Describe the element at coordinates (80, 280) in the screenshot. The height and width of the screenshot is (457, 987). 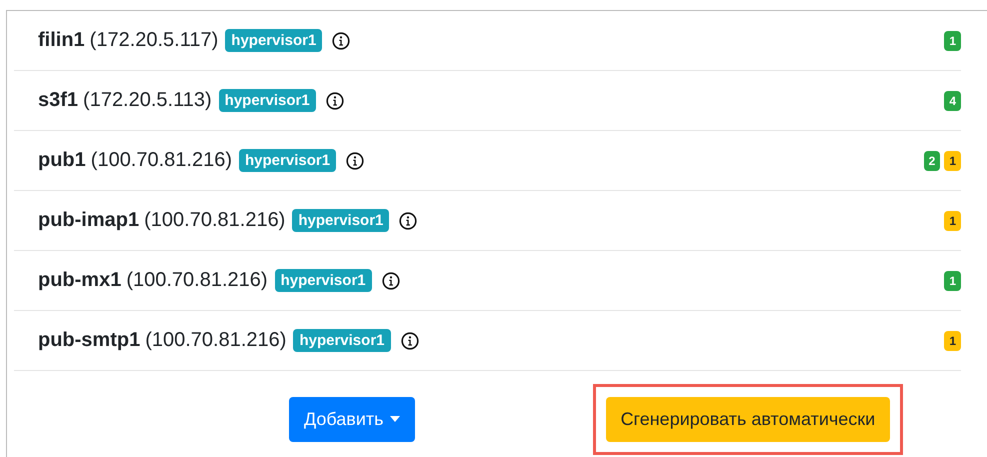
I see `host-name: pub-mx1` at that location.